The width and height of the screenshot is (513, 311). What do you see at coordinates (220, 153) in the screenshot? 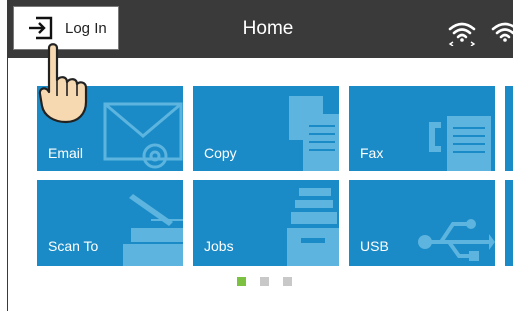
I see `tile-label: Copy` at bounding box center [220, 153].